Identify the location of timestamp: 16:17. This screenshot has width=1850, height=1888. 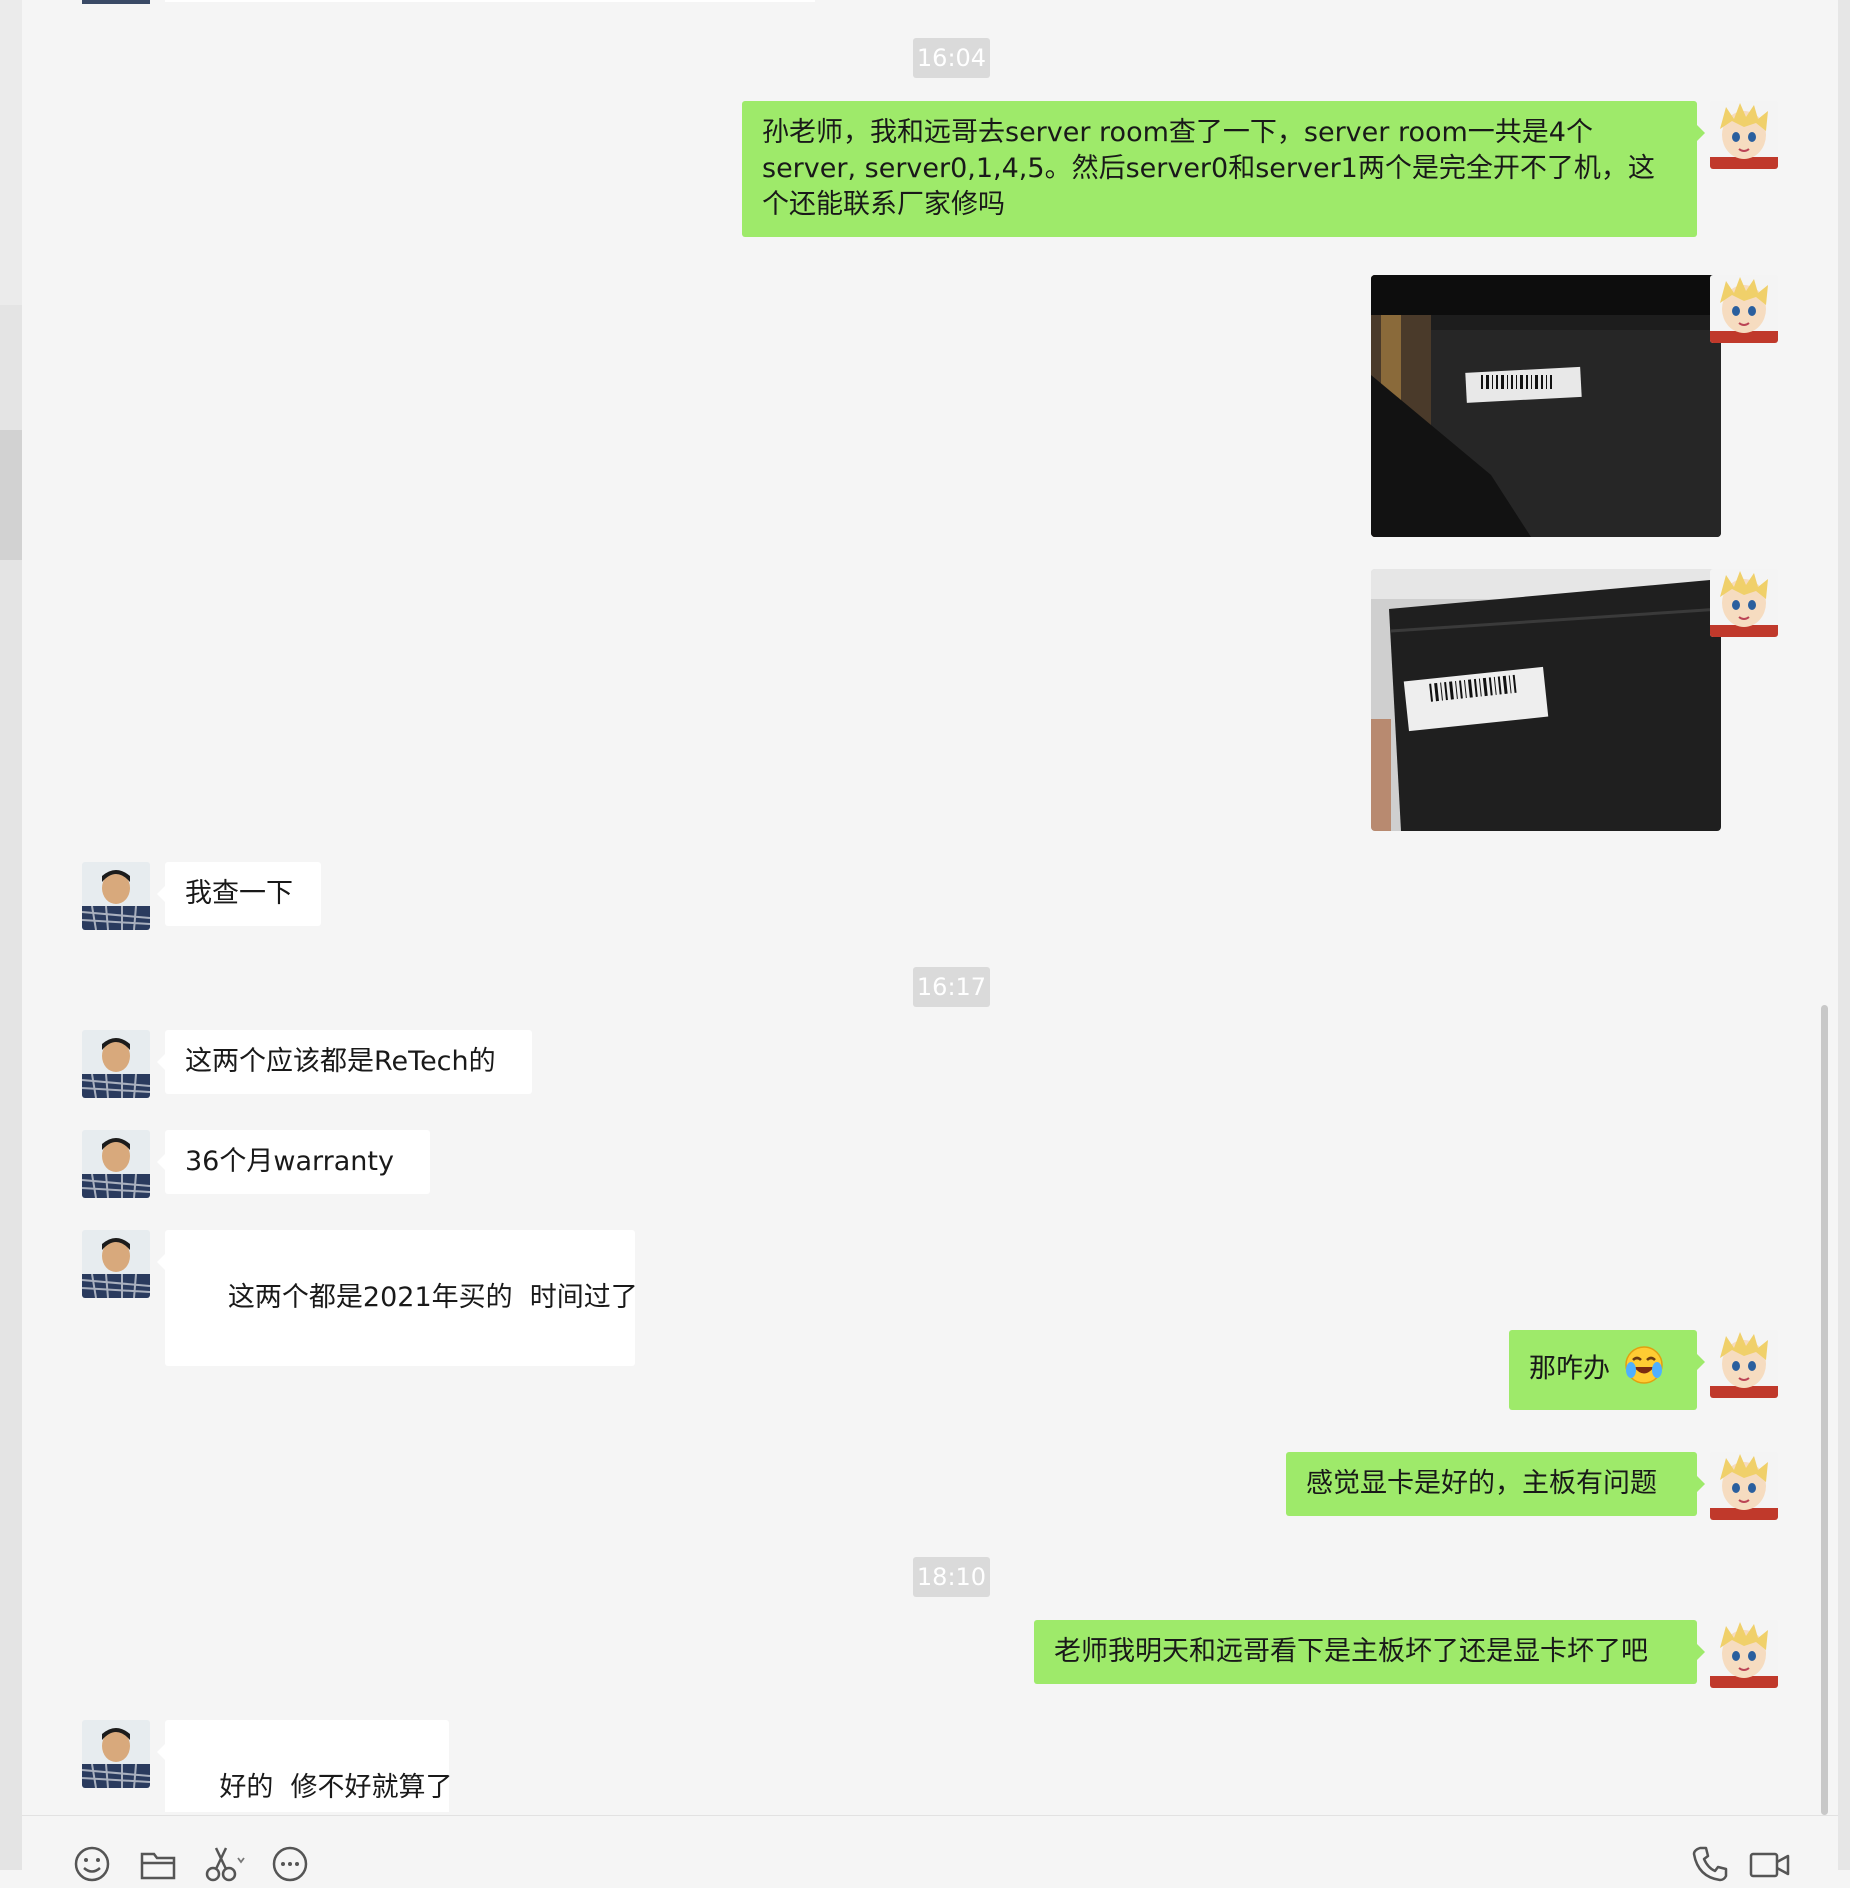
(951, 987).